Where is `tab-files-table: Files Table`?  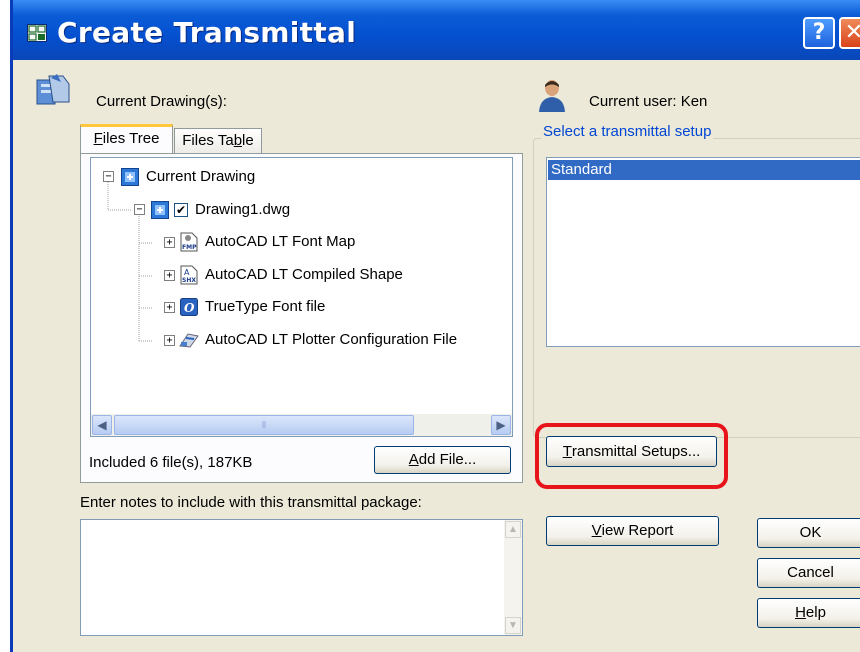 tab-files-table: Files Table is located at coordinates (218, 141).